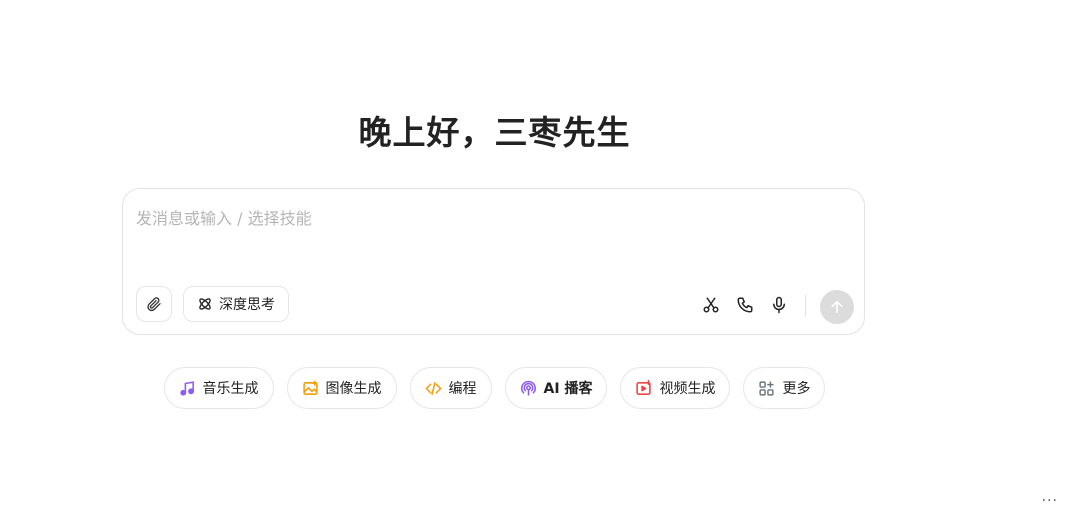 This screenshot has width=1080, height=511. Describe the element at coordinates (353, 389) in the screenshot. I see `skill-label: 图像生成` at that location.